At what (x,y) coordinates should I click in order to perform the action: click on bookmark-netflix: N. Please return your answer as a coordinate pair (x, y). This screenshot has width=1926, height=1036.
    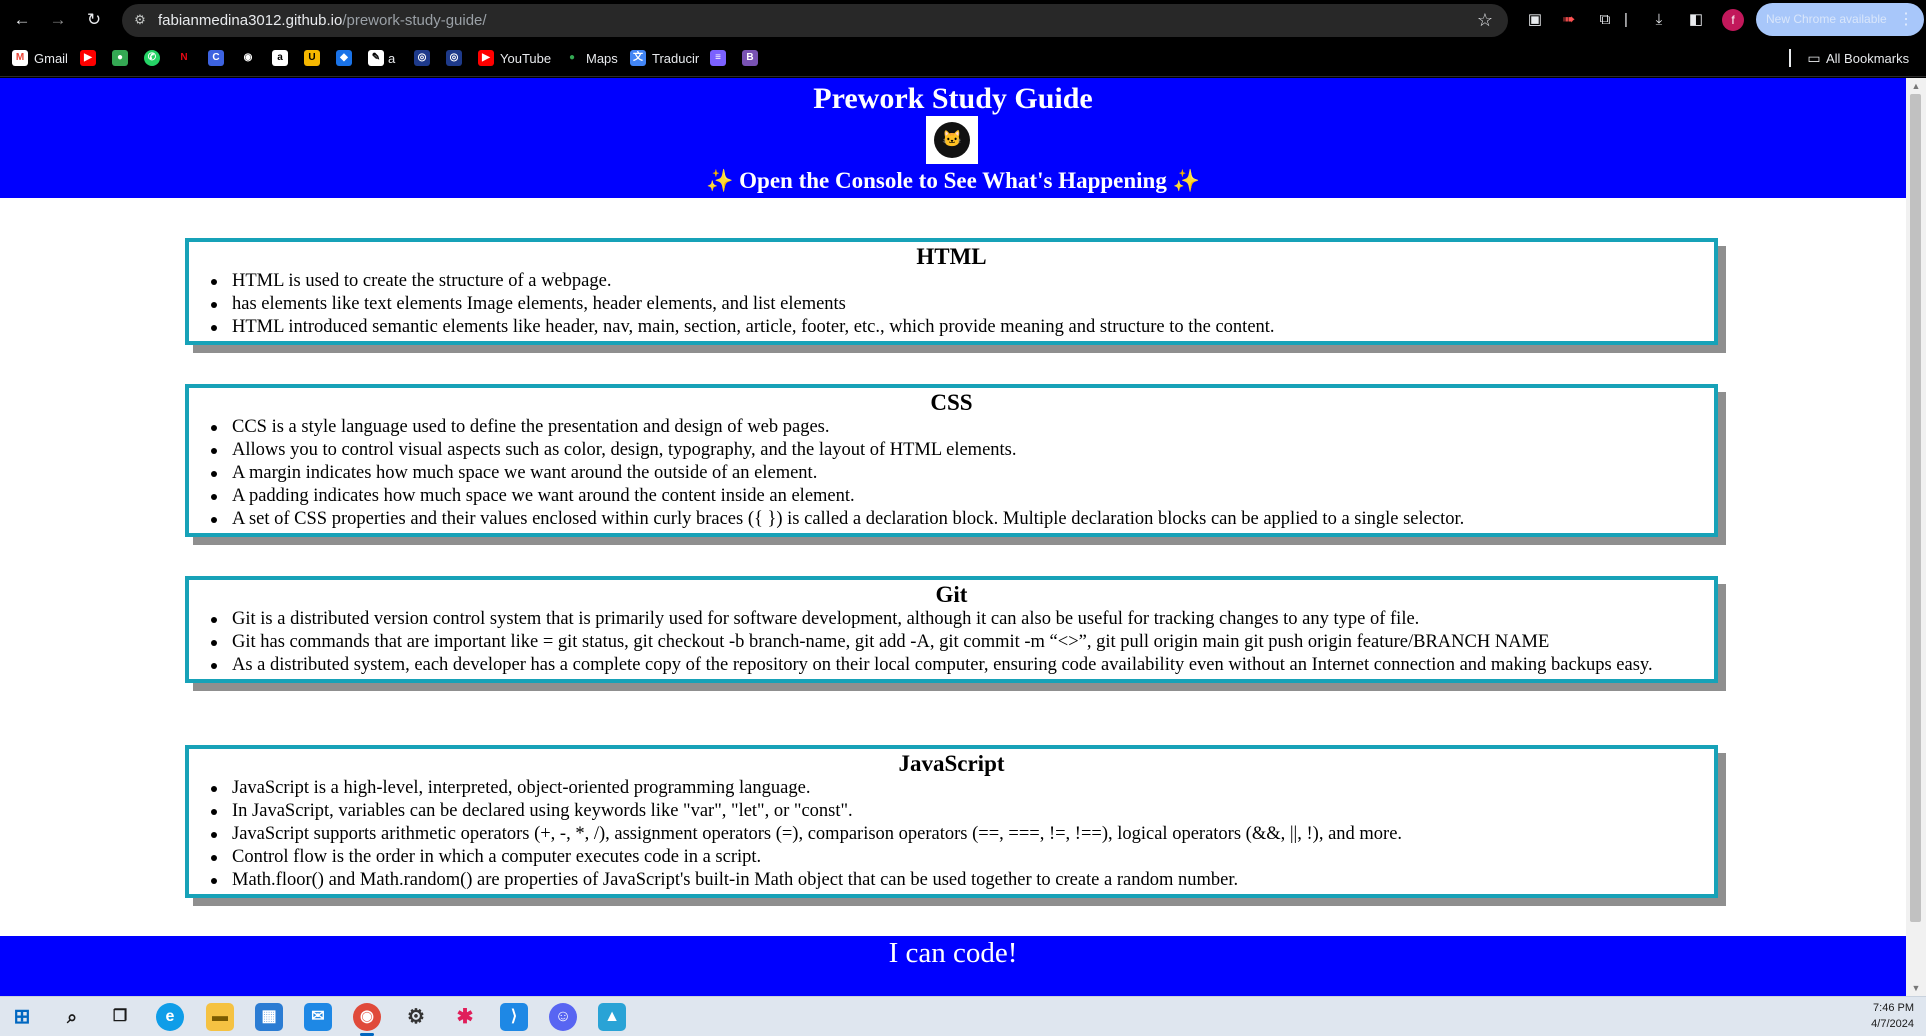
    Looking at the image, I should click on (184, 58).